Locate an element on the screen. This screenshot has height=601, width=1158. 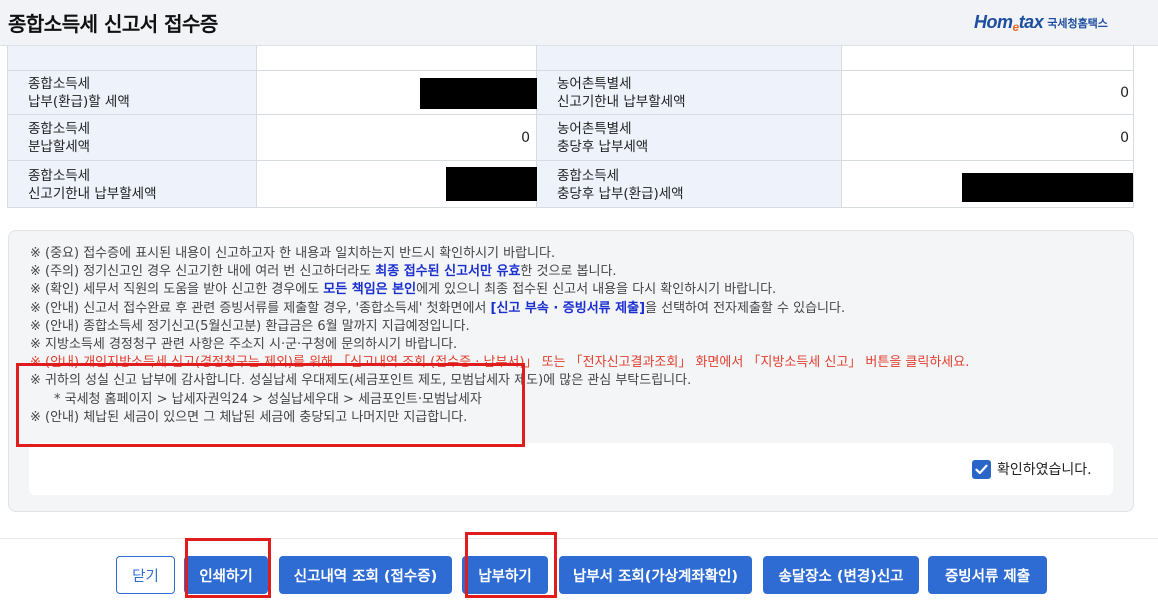
footer-divider is located at coordinates (579, 538).